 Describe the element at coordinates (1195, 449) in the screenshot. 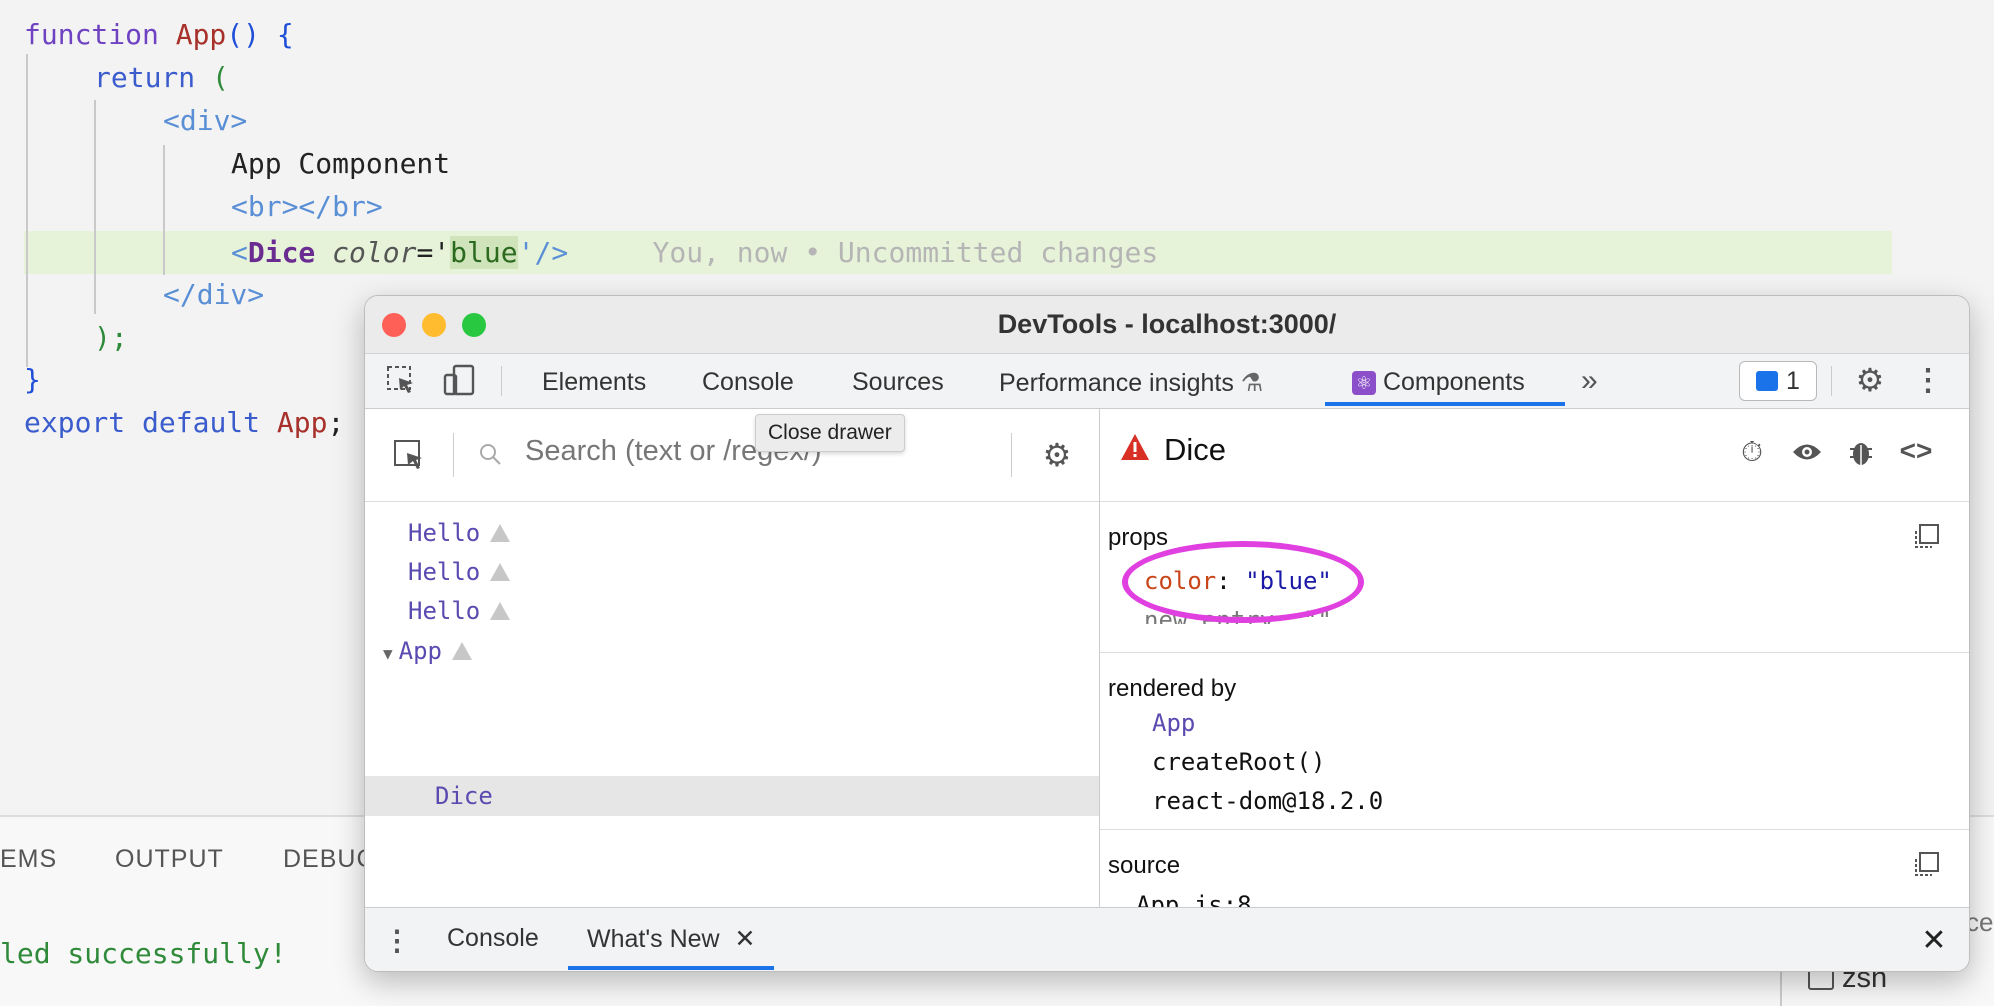

I see `component-name-heading: Dice` at that location.